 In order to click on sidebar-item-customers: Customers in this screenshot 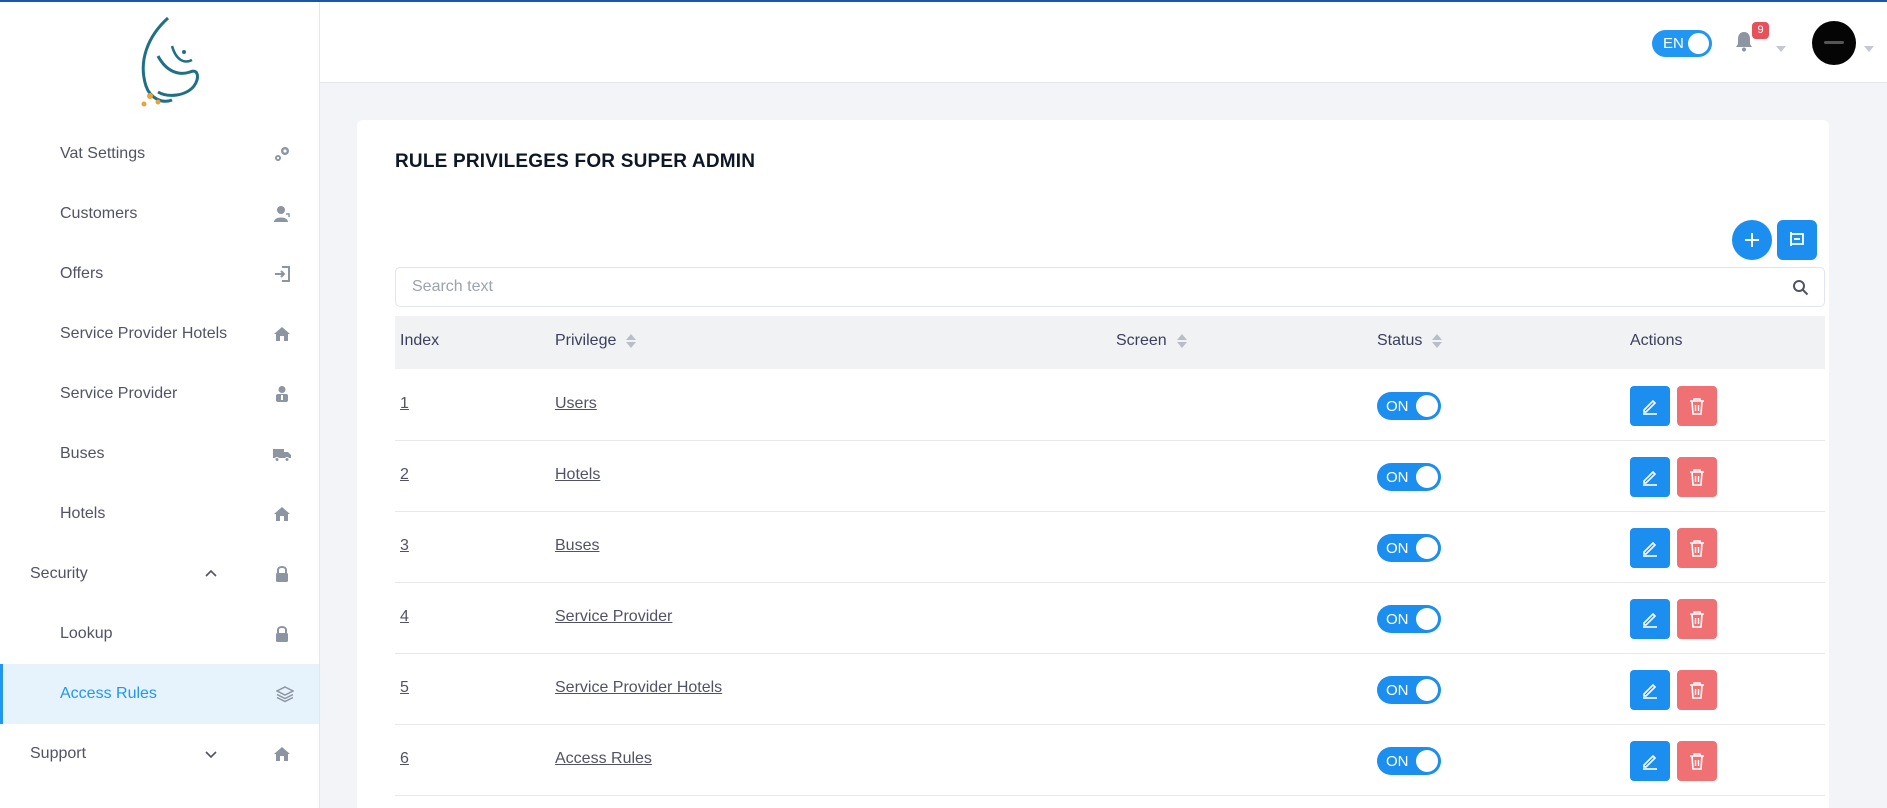, I will do `click(159, 214)`.